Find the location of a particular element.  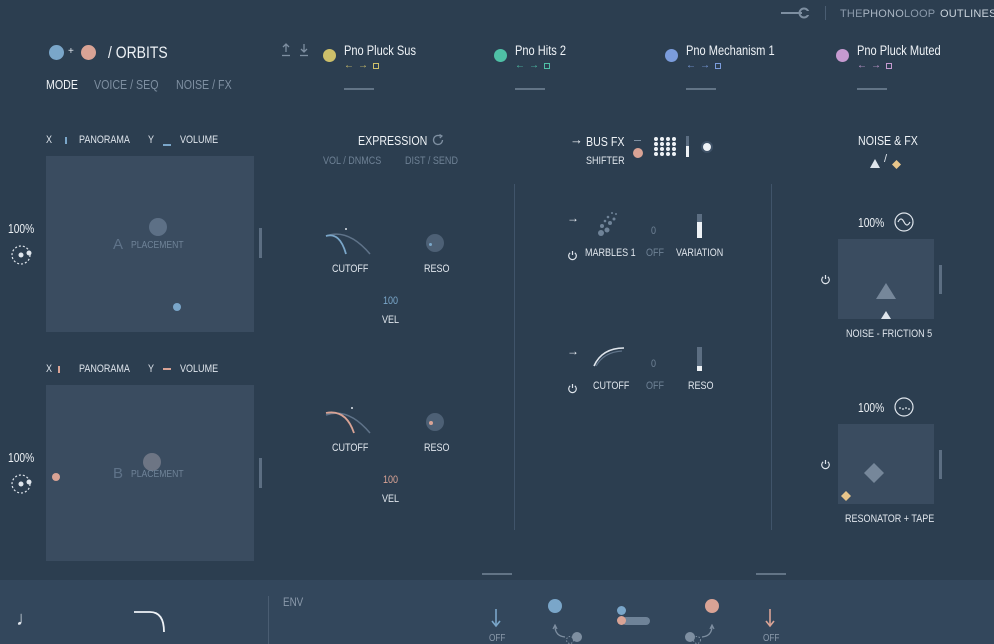

busfx-level-slider is located at coordinates (687, 146).